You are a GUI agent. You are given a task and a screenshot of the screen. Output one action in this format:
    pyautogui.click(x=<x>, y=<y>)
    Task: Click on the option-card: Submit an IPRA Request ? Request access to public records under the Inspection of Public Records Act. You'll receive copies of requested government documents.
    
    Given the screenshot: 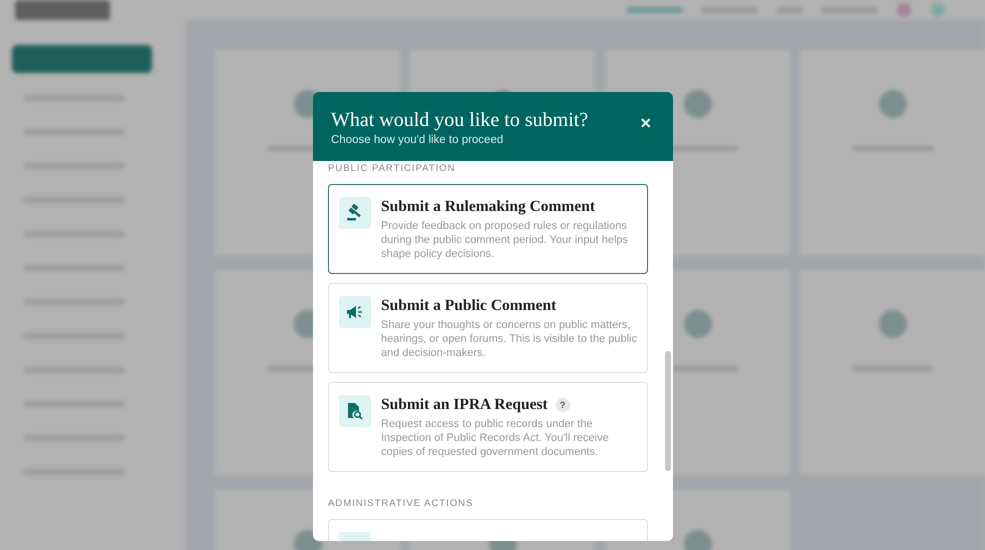 What is the action you would take?
    pyautogui.click(x=488, y=427)
    